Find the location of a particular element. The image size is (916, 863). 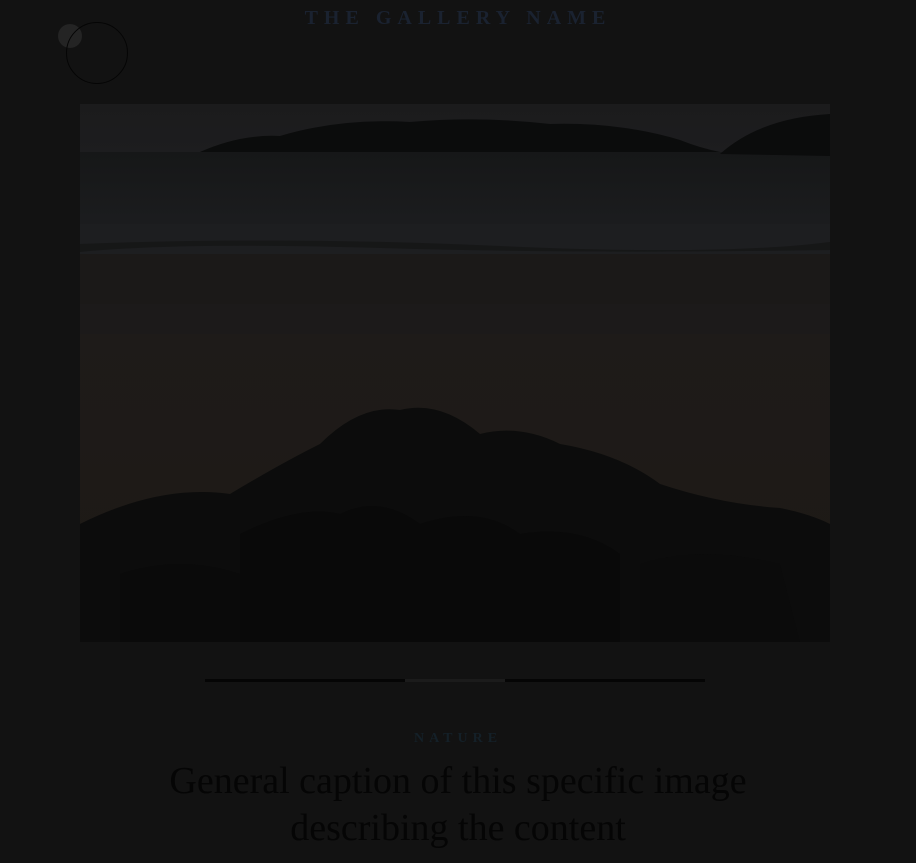

cursor-ring-icon is located at coordinates (97, 53).